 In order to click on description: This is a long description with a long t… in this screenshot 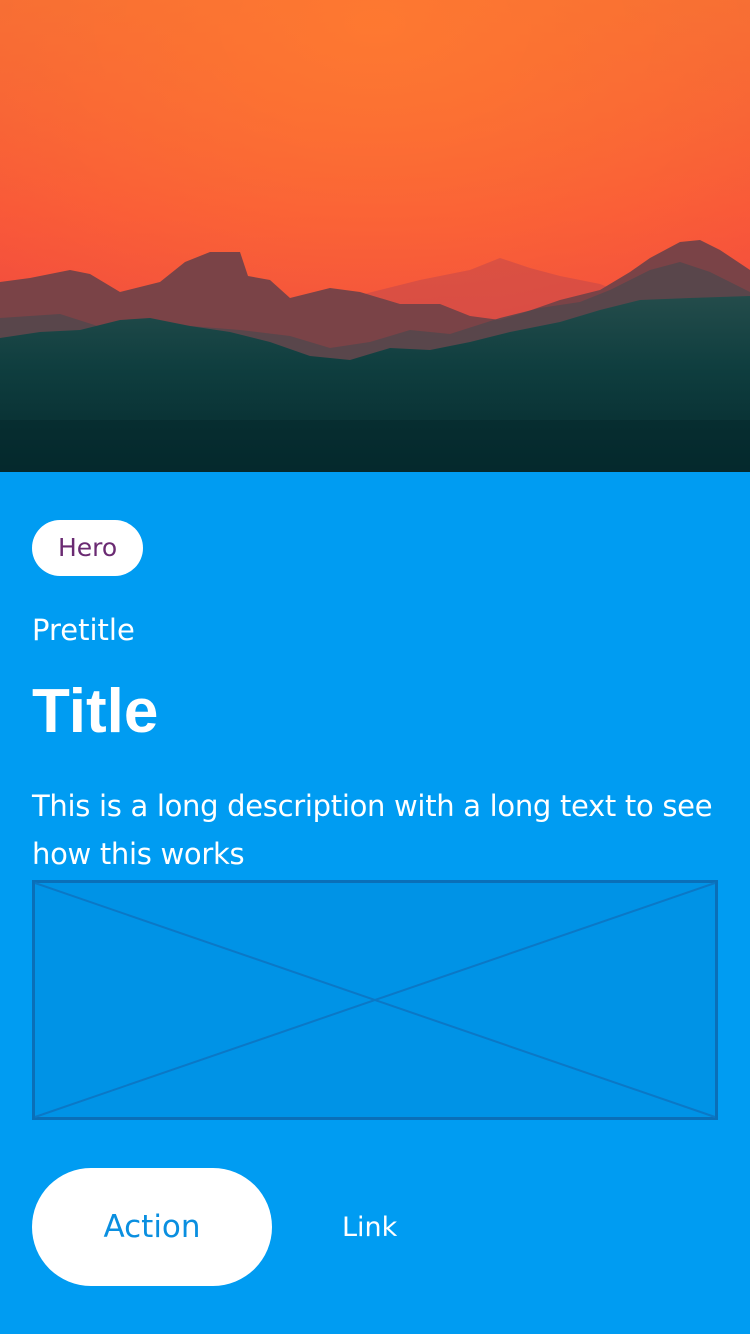, I will do `click(372, 830)`.